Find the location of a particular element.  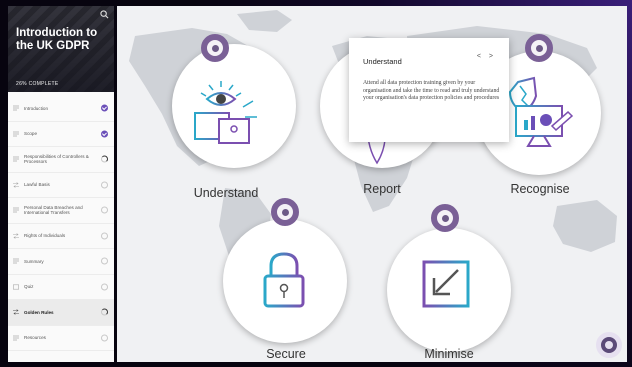

lock-icon is located at coordinates (284, 280).